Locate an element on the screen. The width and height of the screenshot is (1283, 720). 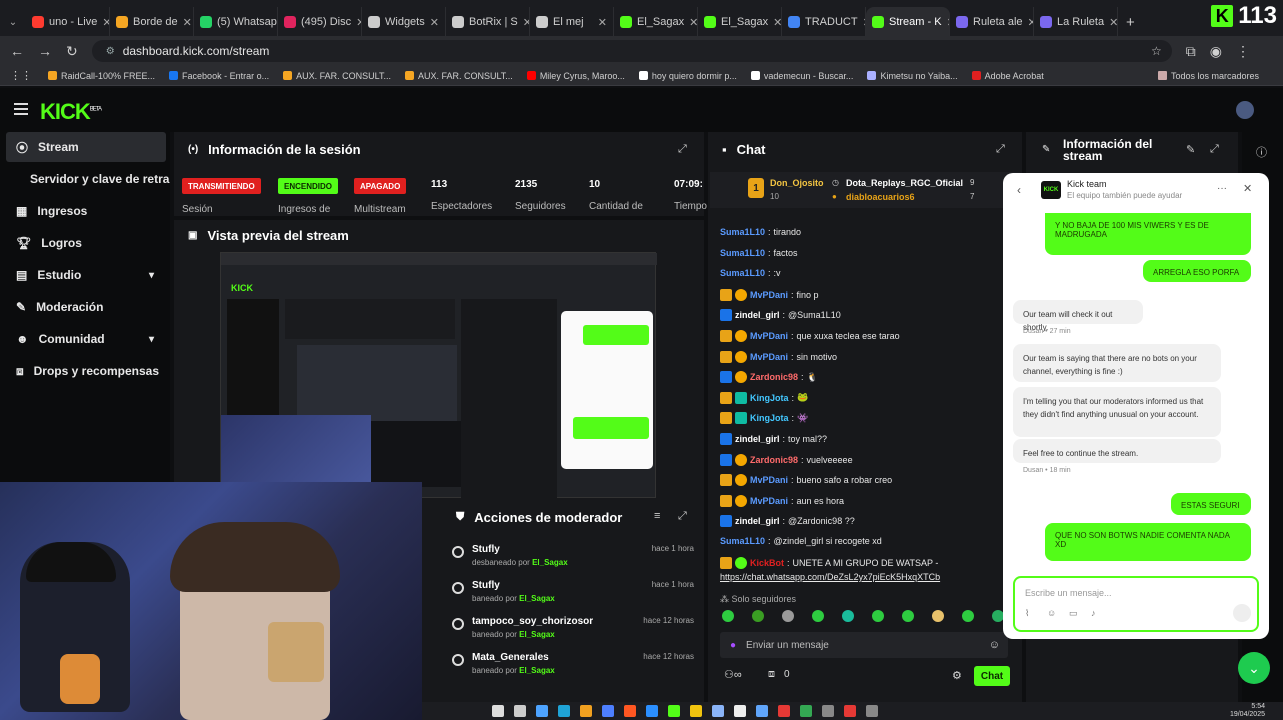
microphone-icon: ♪ is located at coordinates (1093, 613).